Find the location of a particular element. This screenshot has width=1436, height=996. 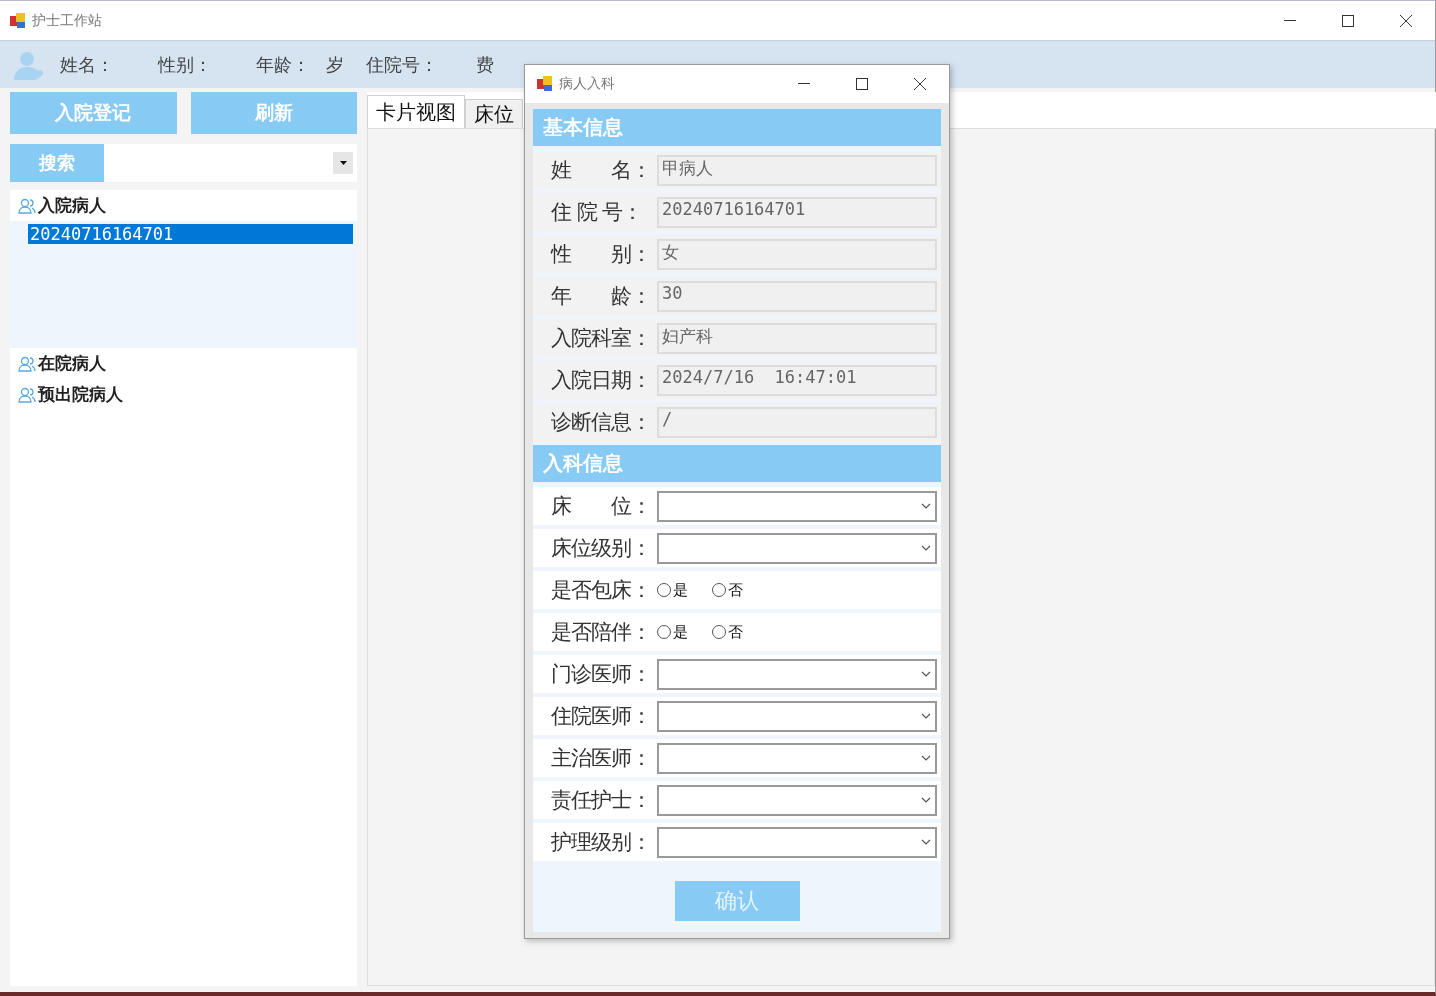

window-title: 护士工作站 is located at coordinates (67, 20).